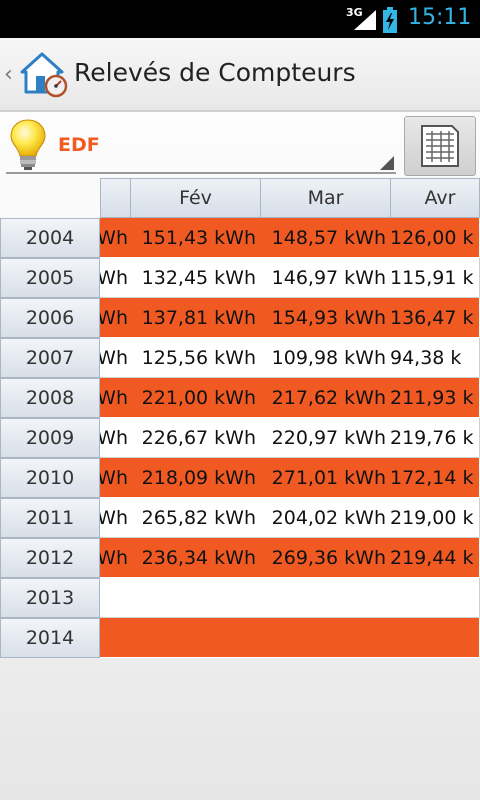 The width and height of the screenshot is (480, 800). What do you see at coordinates (215, 72) in the screenshot?
I see `page-title: Relevés de Compteurs` at bounding box center [215, 72].